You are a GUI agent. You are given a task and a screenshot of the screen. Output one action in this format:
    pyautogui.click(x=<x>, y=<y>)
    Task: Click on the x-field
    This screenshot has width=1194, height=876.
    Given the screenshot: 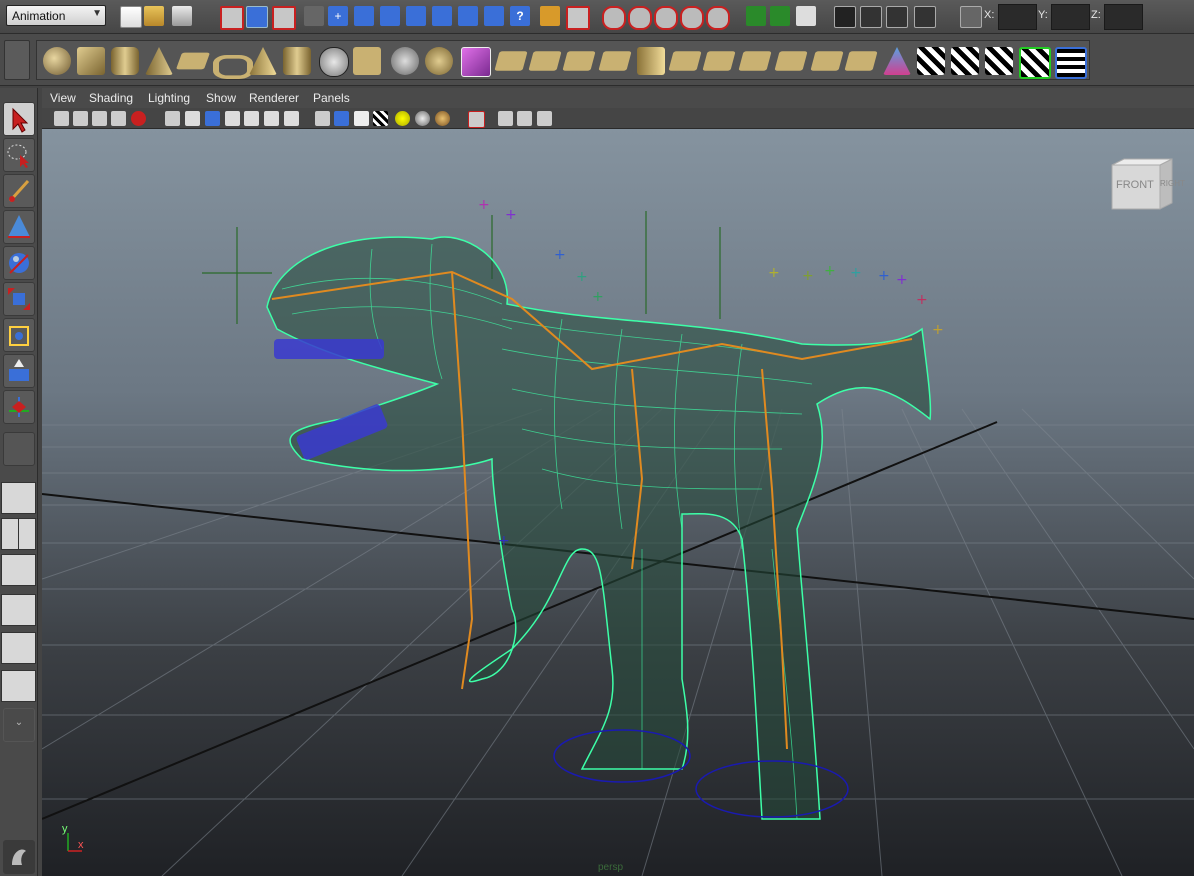 What is the action you would take?
    pyautogui.click(x=1017, y=17)
    